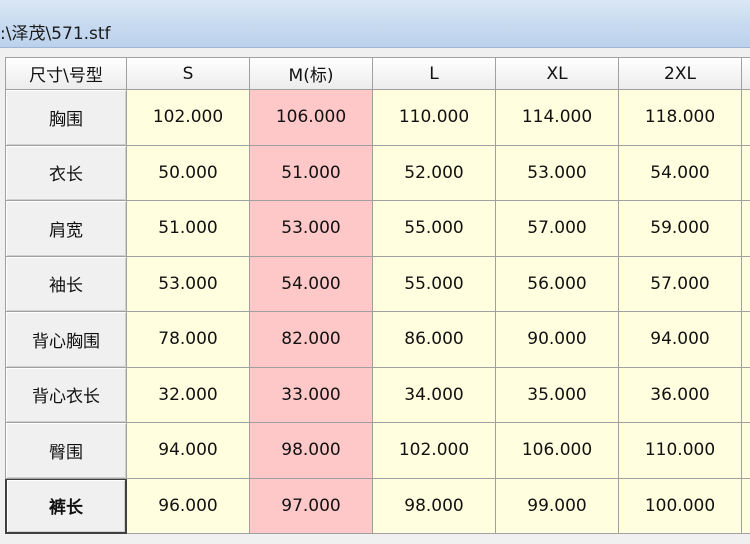  What do you see at coordinates (311, 506) in the screenshot?
I see `measurement-cell: 97.000` at bounding box center [311, 506].